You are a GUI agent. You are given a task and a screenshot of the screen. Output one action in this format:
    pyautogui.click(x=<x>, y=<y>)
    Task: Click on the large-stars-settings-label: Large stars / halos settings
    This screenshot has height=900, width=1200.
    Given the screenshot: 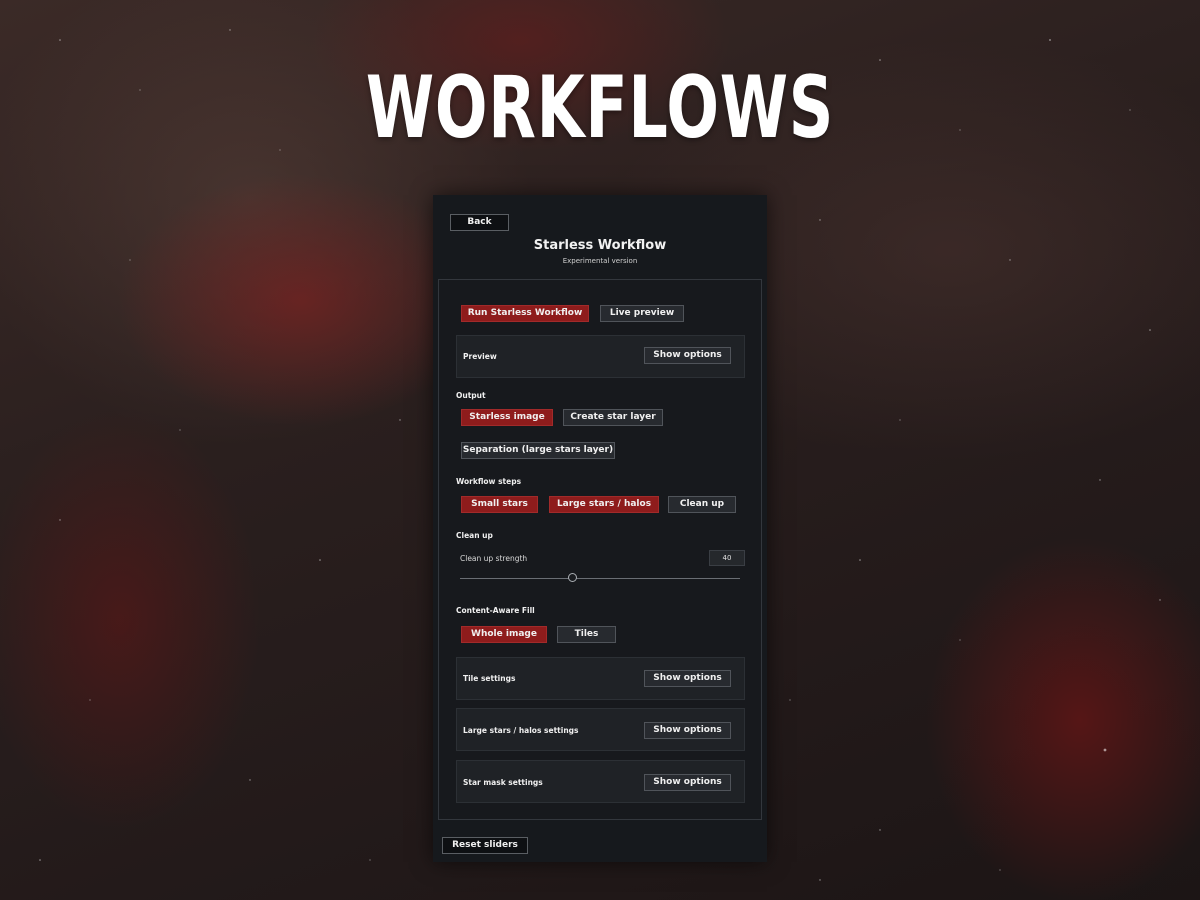 What is the action you would take?
    pyautogui.click(x=521, y=730)
    